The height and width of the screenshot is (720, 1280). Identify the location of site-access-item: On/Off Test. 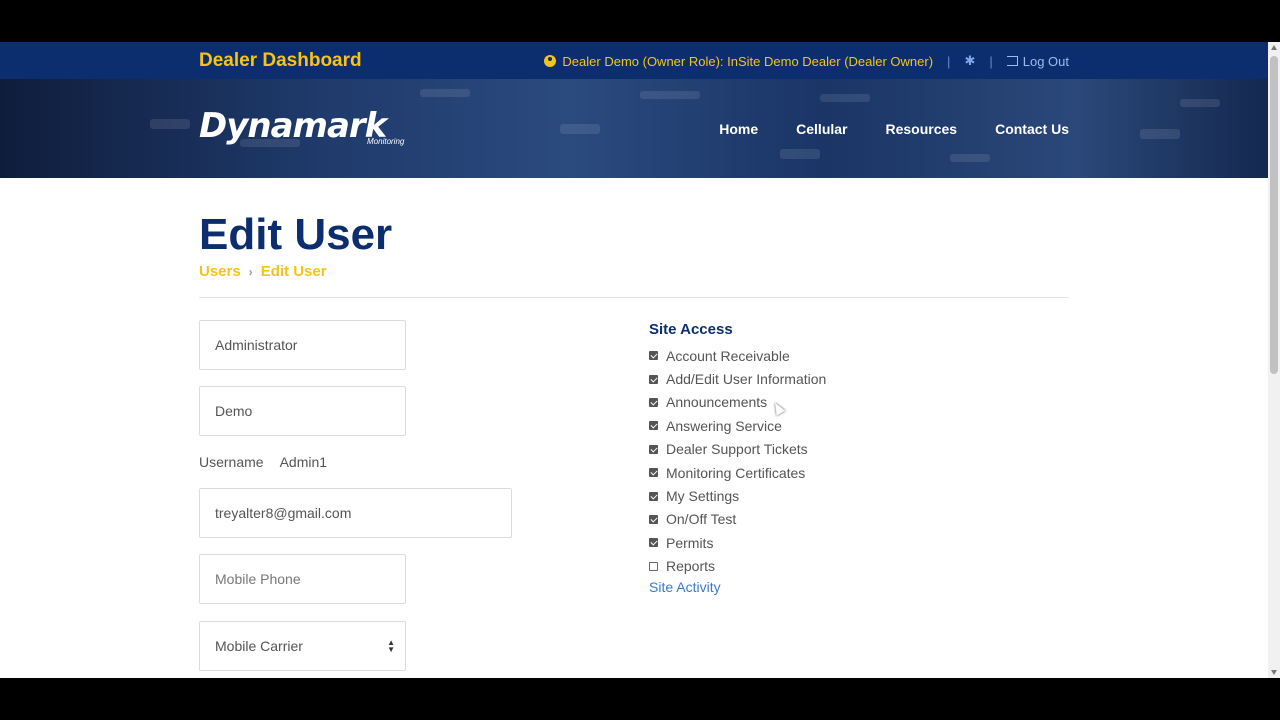
(737, 519).